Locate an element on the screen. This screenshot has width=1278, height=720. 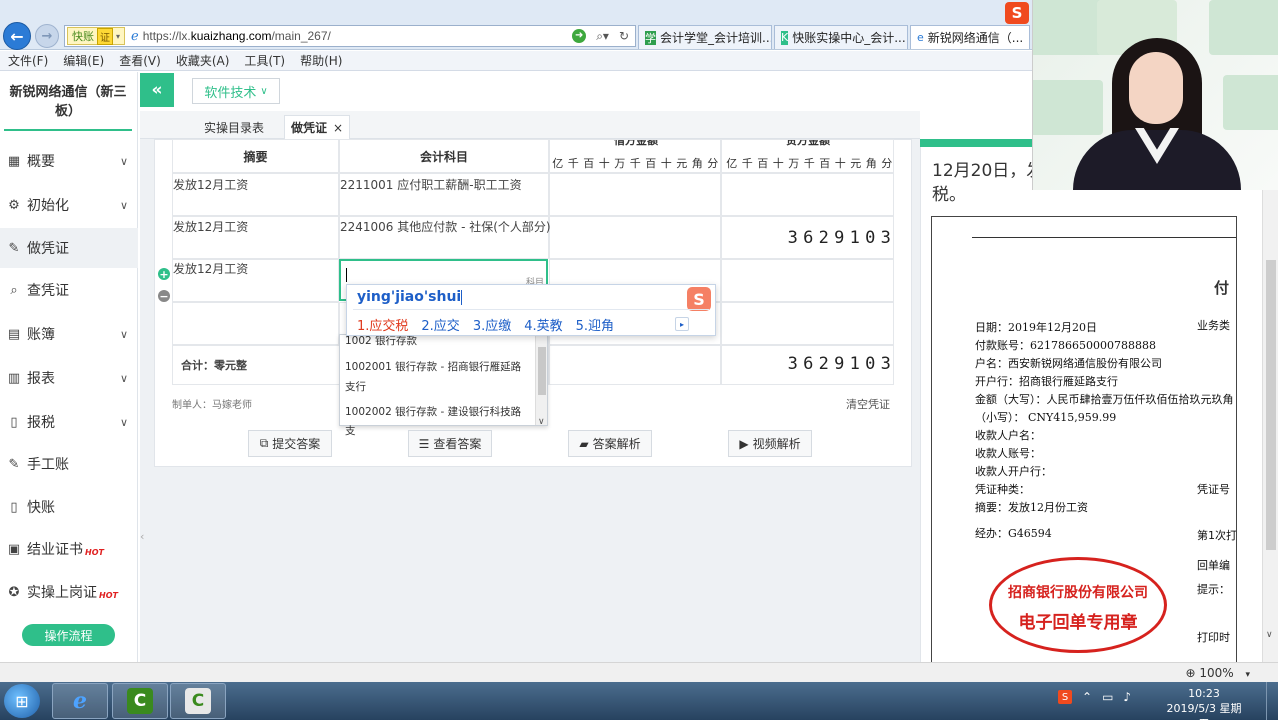
network-icon: ▭ is located at coordinates (1107, 697).